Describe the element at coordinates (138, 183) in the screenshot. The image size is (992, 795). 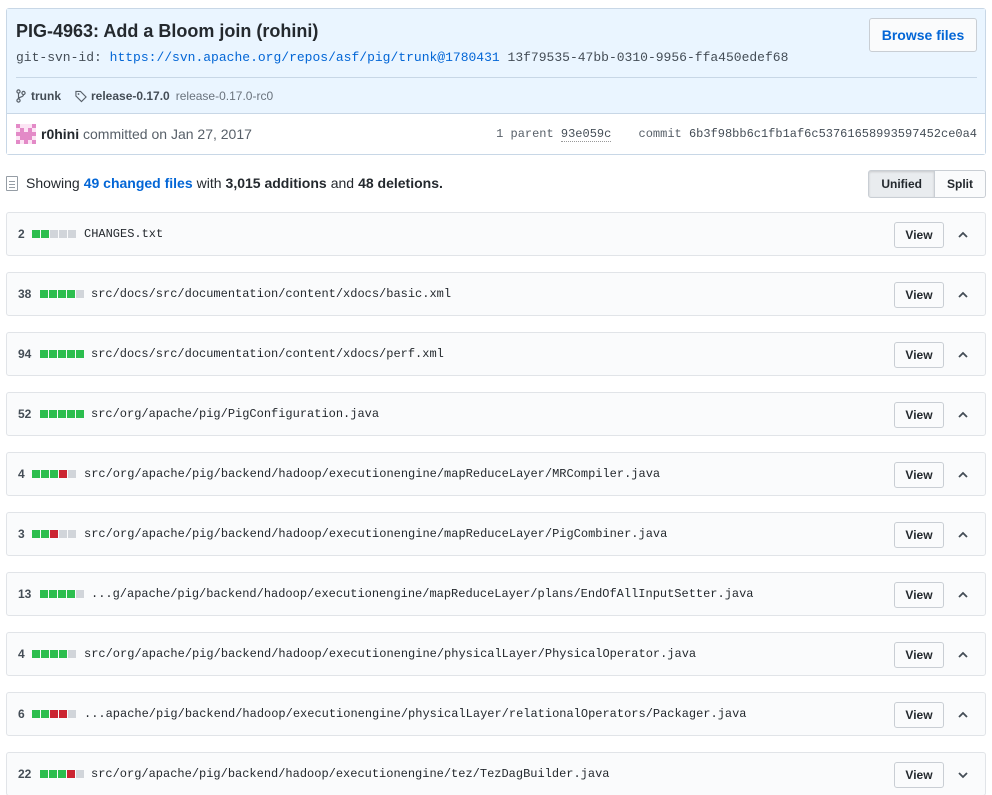
I see `changed-files-link: 49 changed files` at that location.